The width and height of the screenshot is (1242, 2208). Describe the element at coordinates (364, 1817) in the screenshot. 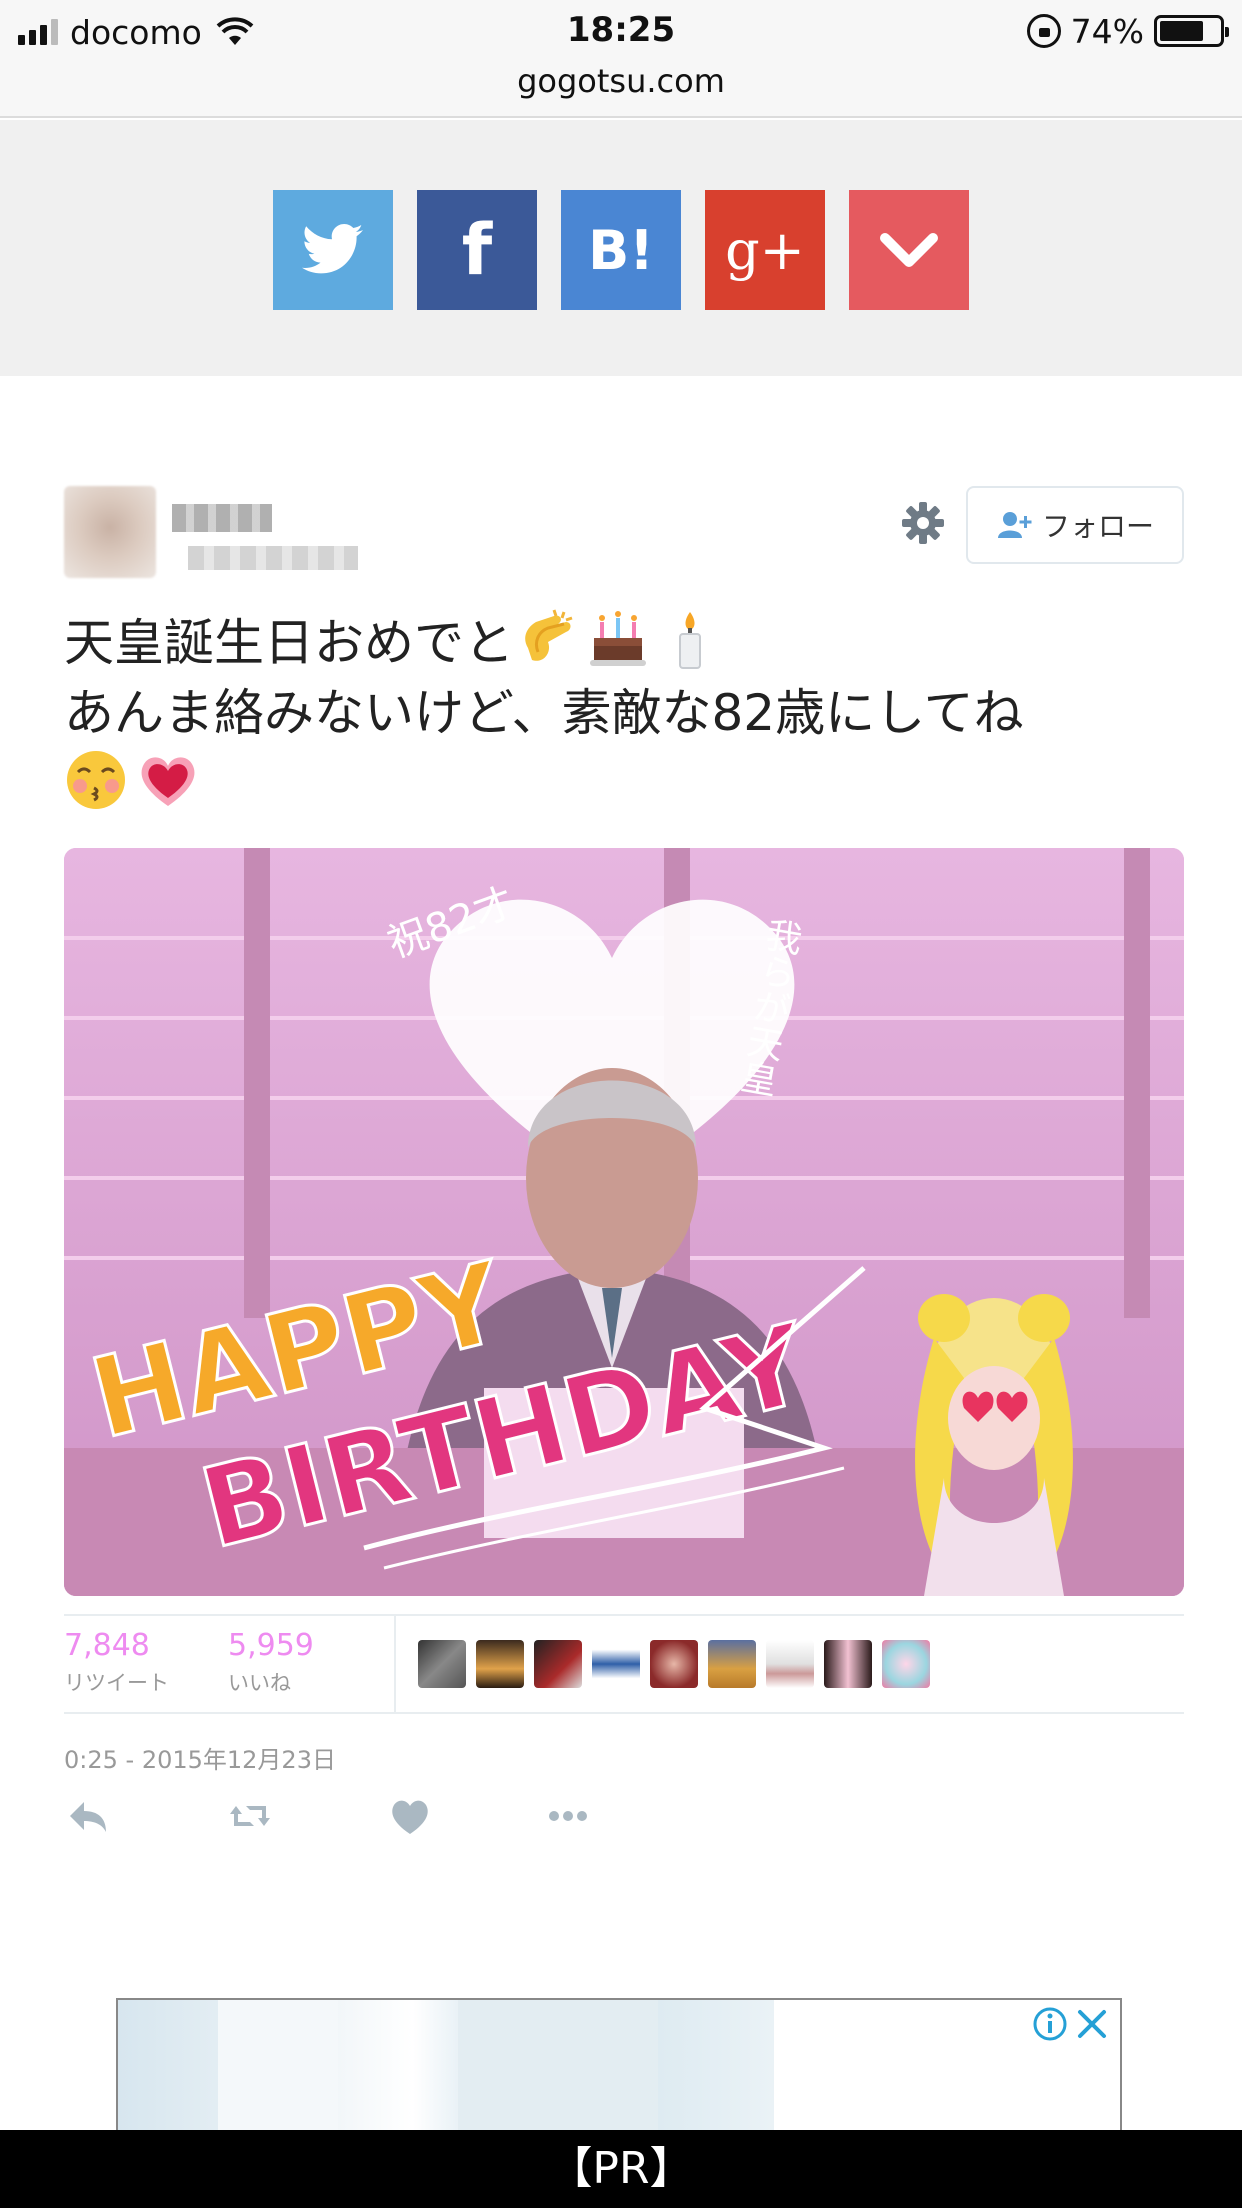

I see `tweet-actions` at that location.